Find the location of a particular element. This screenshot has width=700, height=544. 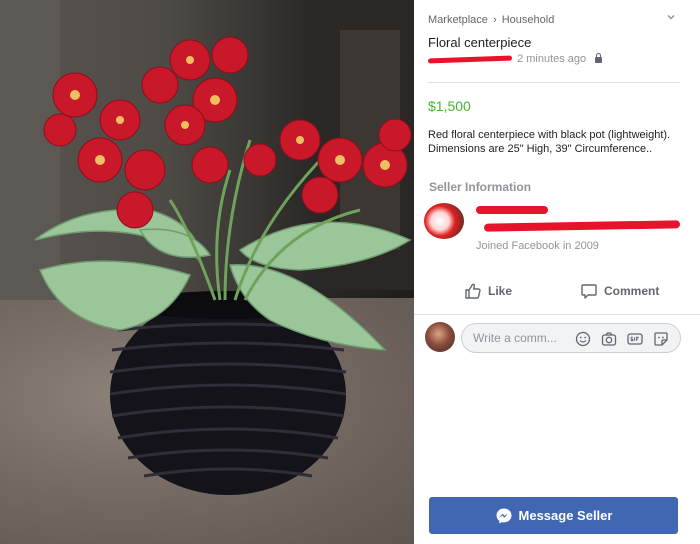

seller-name-redaction is located at coordinates (512, 210).